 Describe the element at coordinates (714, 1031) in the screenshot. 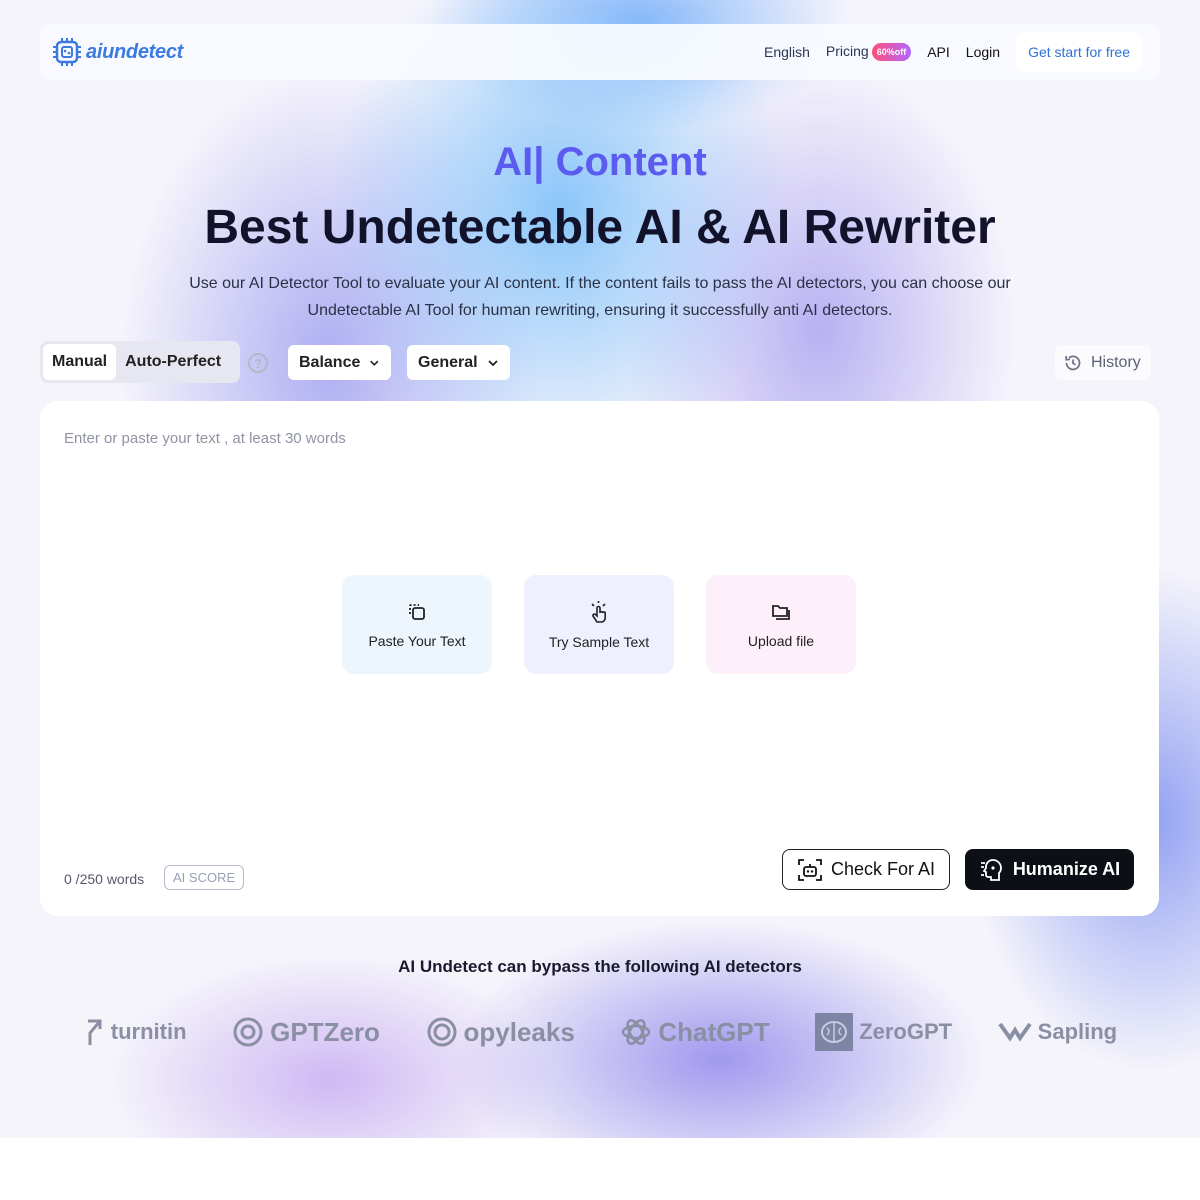

I see `chatgpt-label: ChatGPT` at that location.